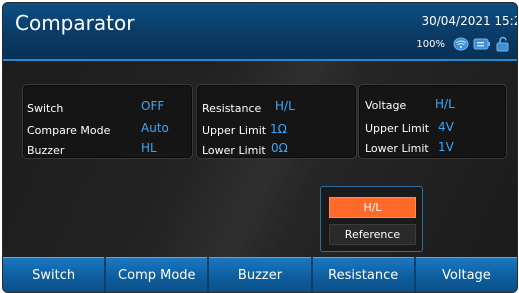 Image resolution: width=519 pixels, height=293 pixels. Describe the element at coordinates (445, 104) in the screenshot. I see `voltage-mode-value: H/L` at that location.